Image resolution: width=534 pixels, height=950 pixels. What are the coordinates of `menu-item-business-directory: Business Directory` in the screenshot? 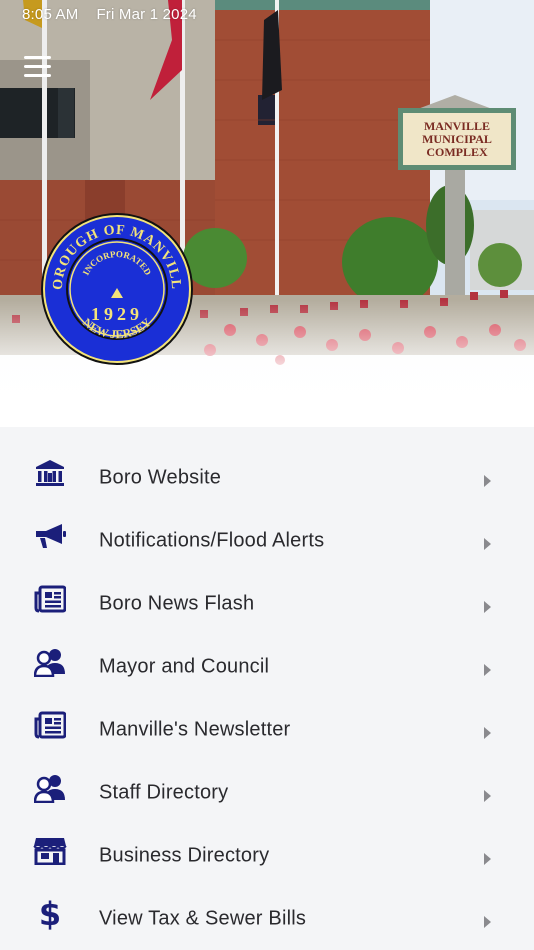 It's located at (267, 852).